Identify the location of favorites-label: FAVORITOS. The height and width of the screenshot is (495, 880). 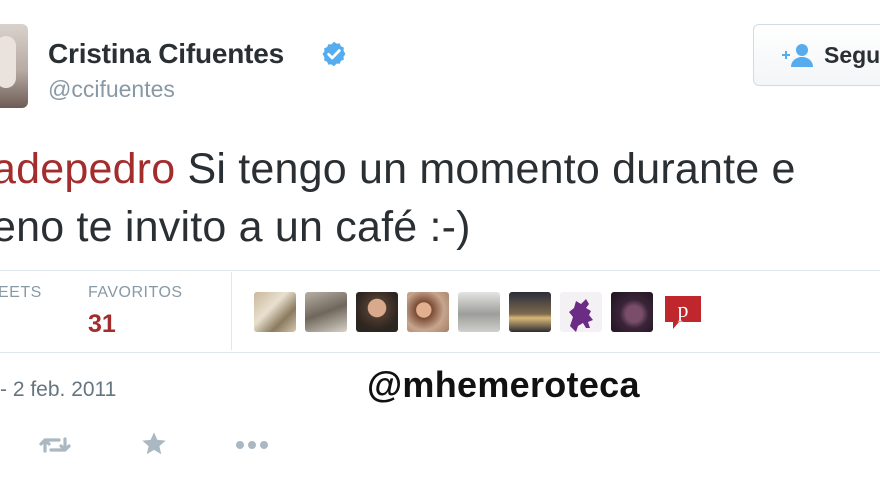
(135, 293).